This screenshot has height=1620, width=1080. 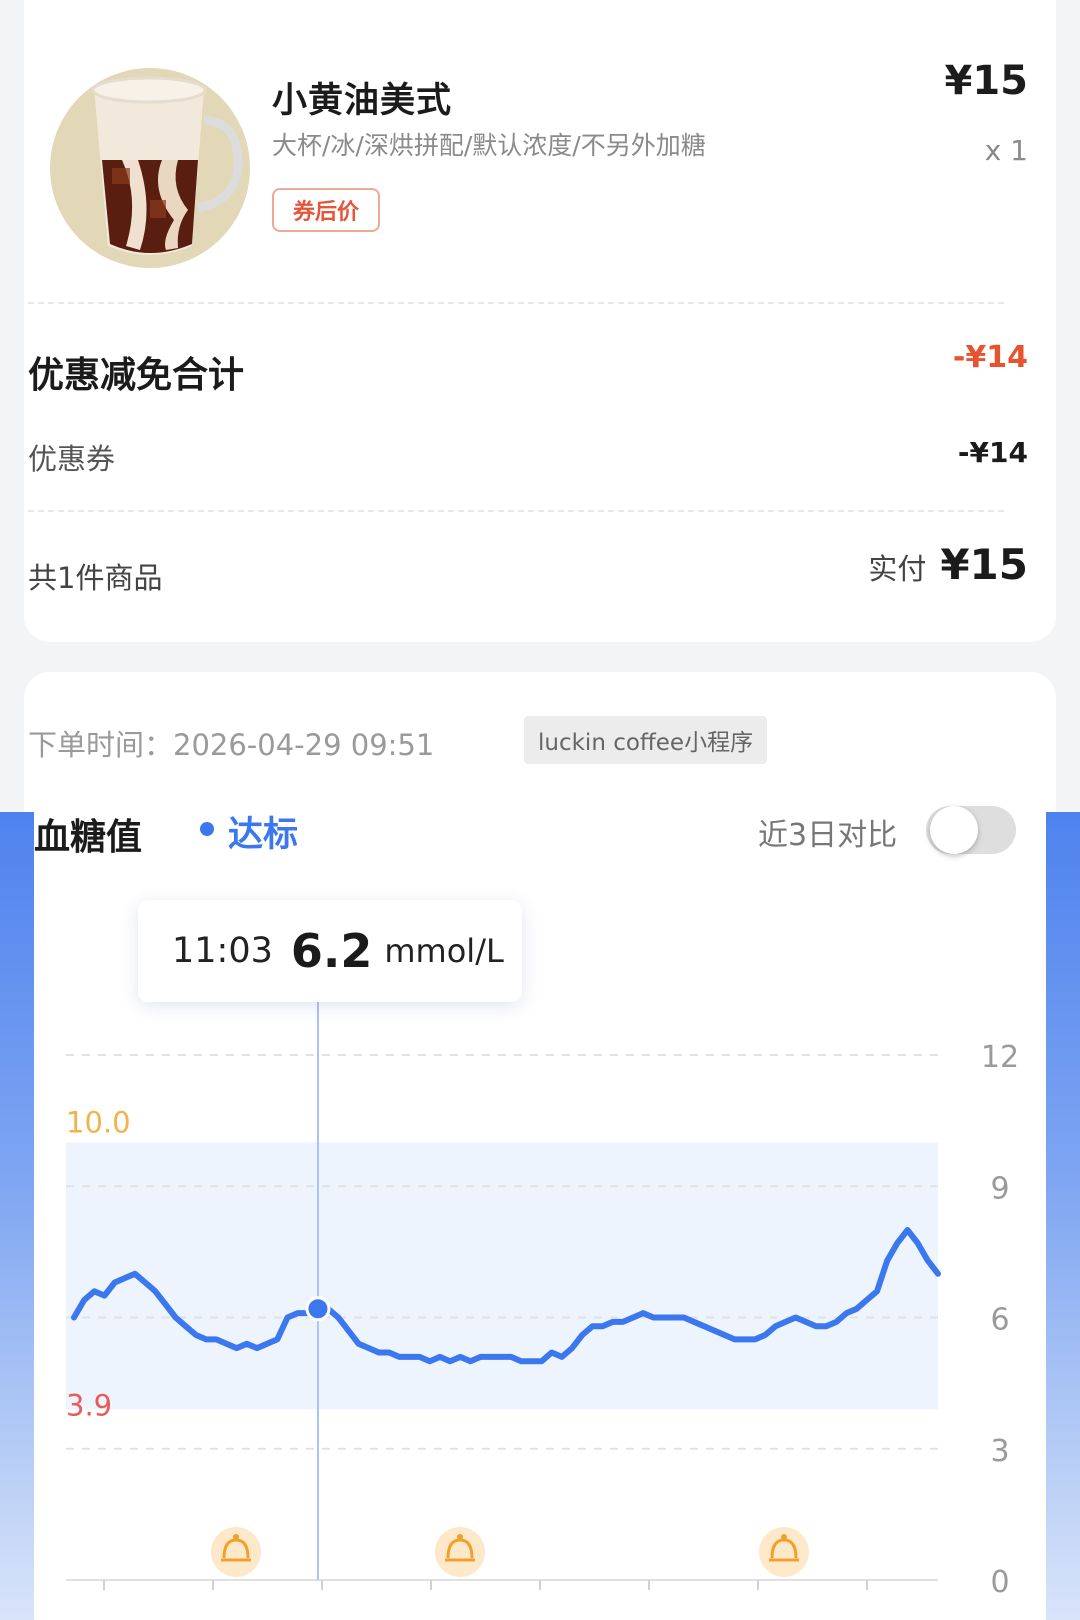 I want to click on tooltip-value: 6.2, so click(x=331, y=951).